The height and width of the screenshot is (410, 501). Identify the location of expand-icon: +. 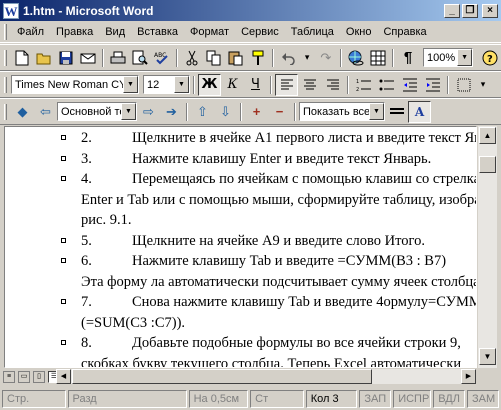
(256, 112).